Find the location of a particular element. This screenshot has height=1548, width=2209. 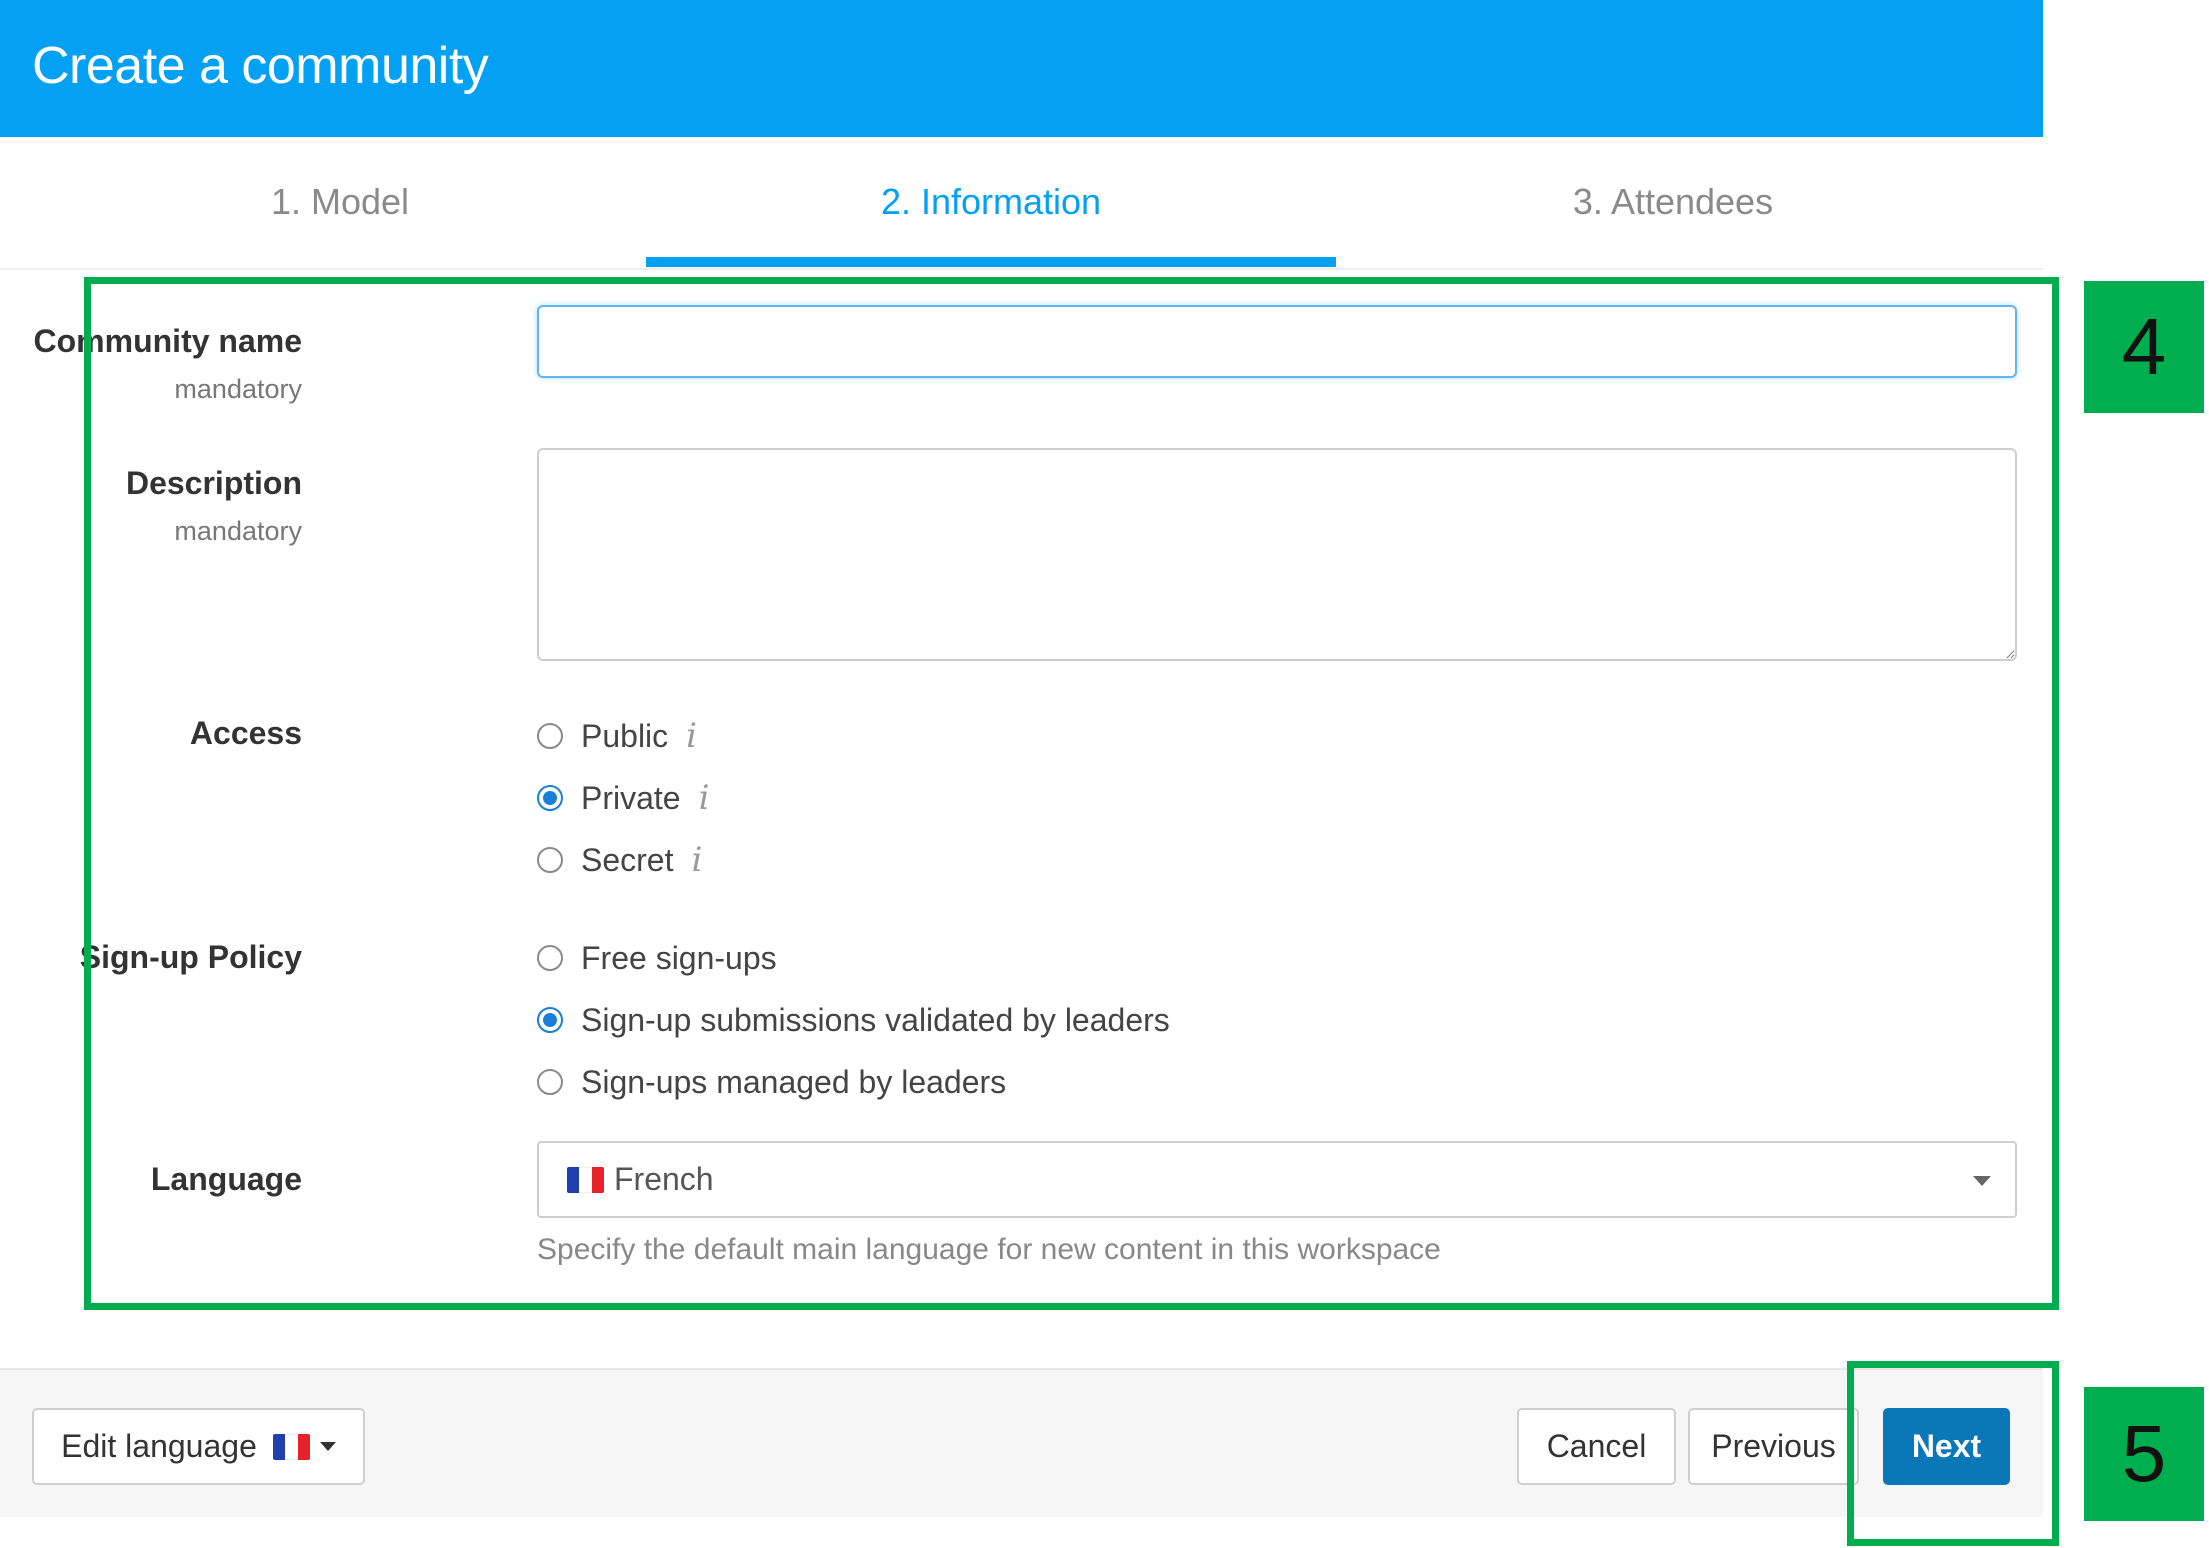

description-label: Description is located at coordinates (213, 483).